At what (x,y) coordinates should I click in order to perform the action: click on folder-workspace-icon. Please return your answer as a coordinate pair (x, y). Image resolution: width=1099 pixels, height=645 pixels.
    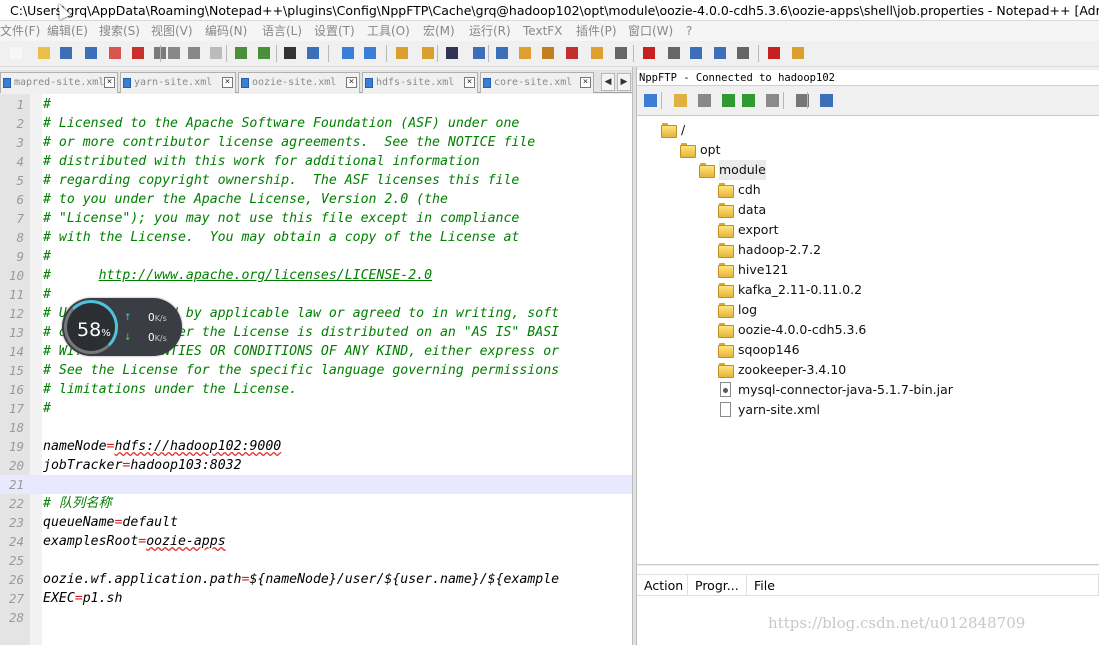
    Looking at the image, I should click on (597, 53).